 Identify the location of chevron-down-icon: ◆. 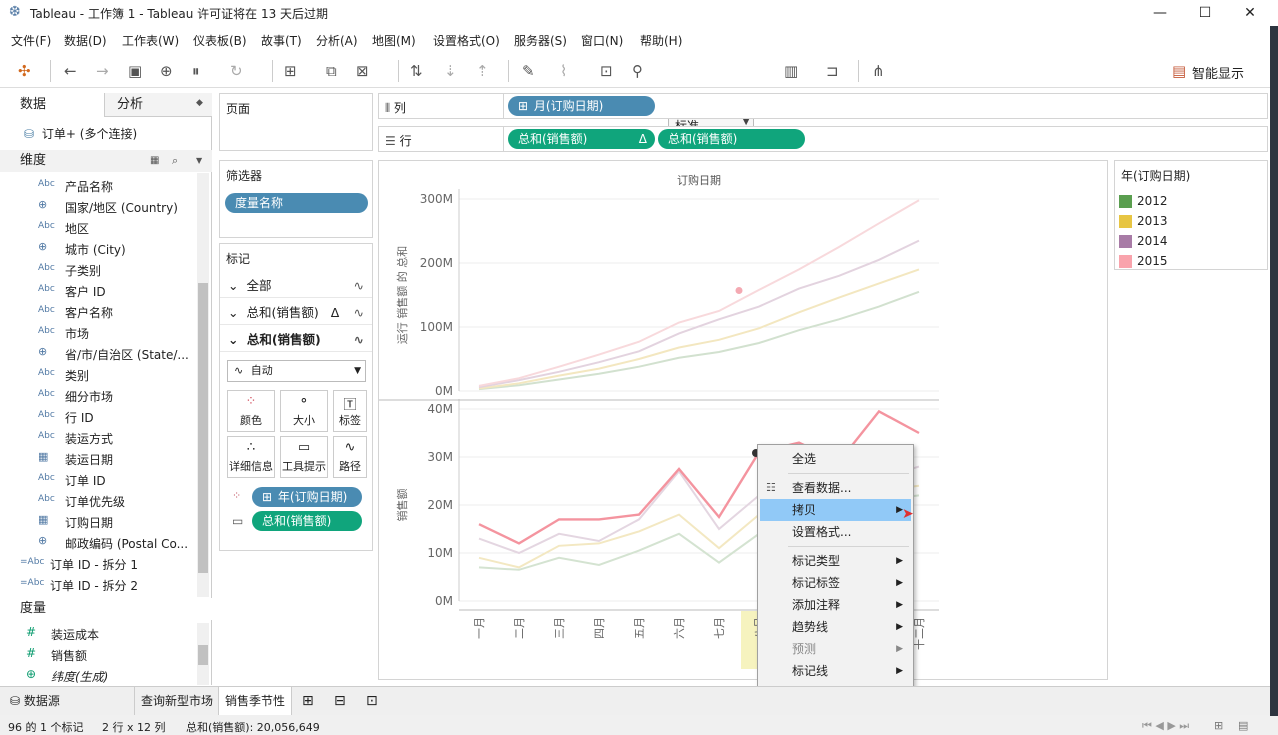
(199, 103).